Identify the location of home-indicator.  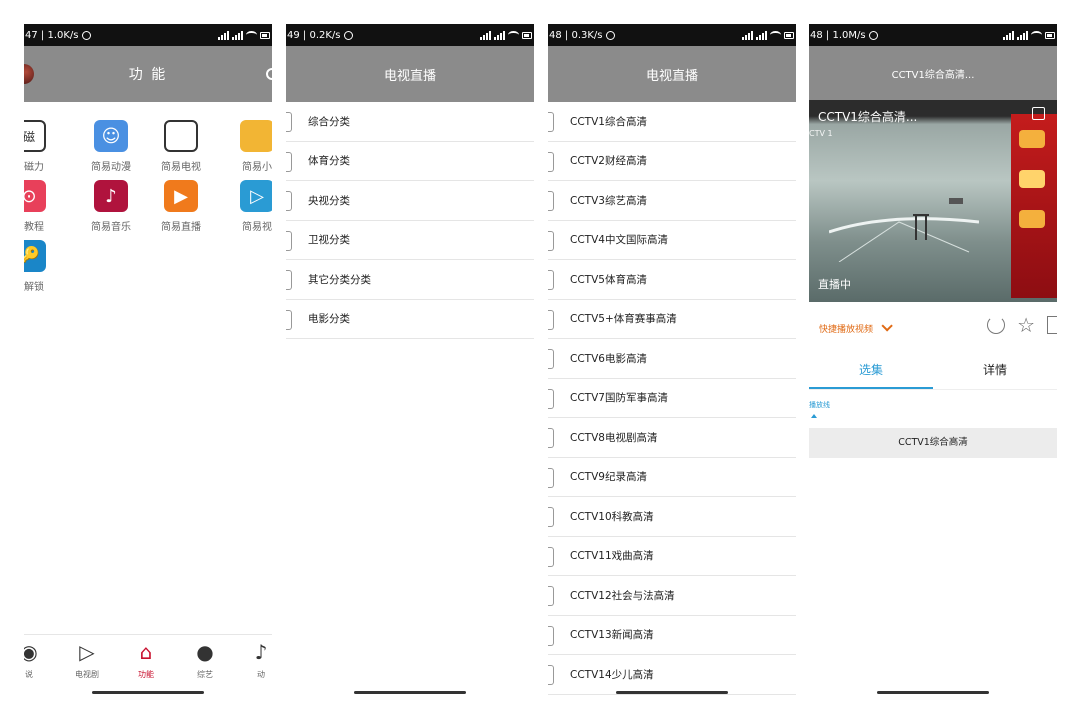
(410, 692).